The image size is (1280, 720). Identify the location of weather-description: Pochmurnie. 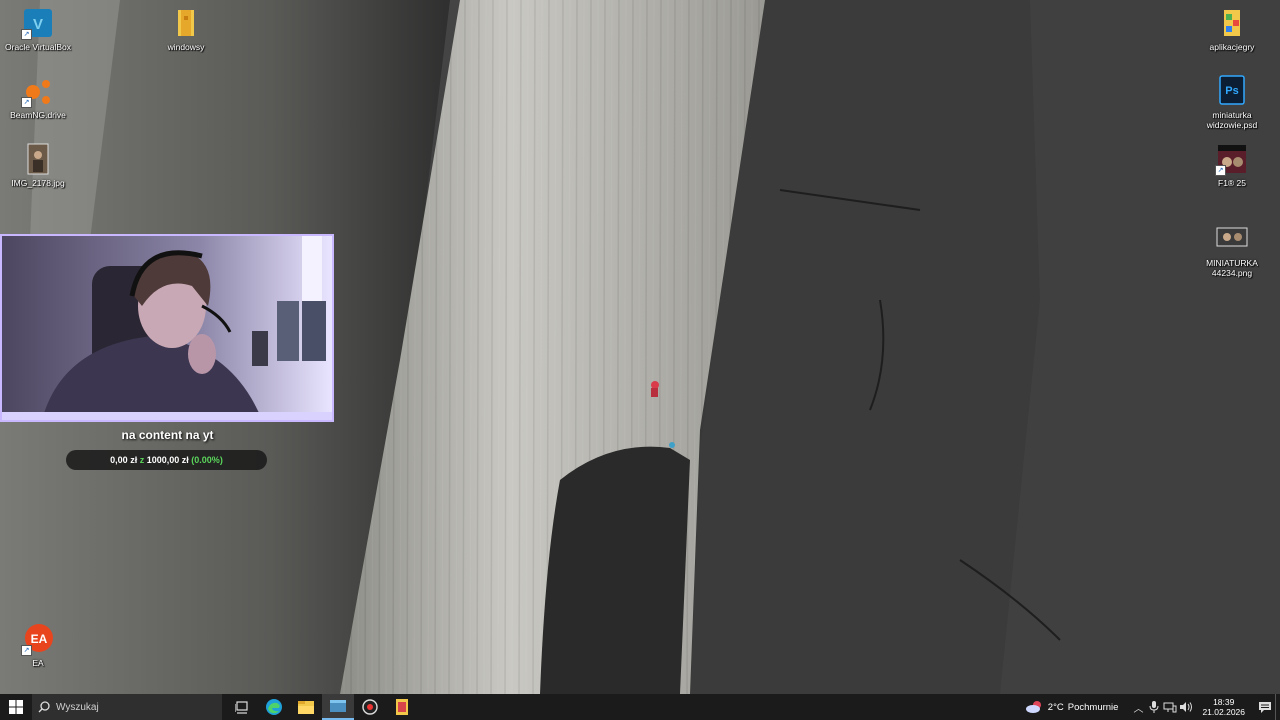
(1093, 707).